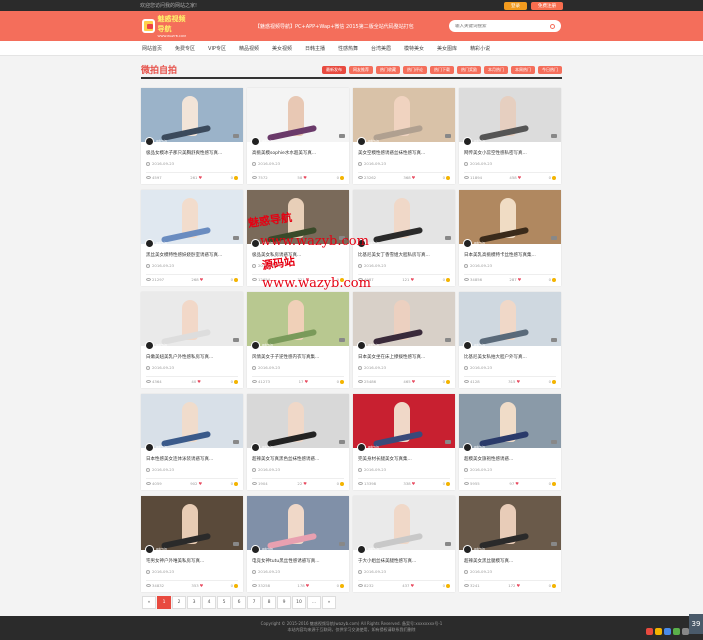 This screenshot has width=703, height=640. Describe the element at coordinates (515, 5) in the screenshot. I see `login-button: 登录` at that location.